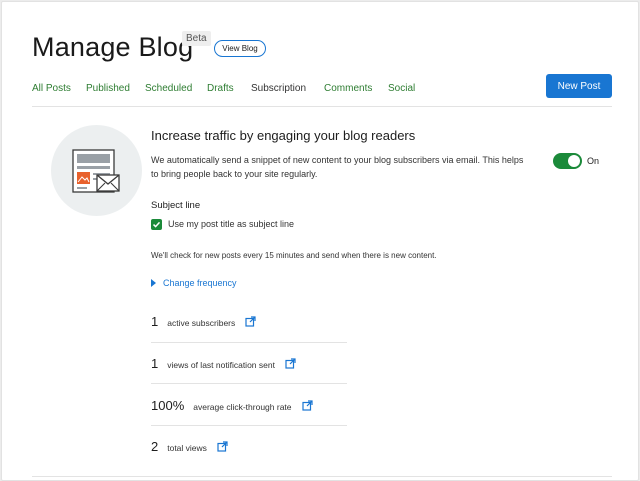  What do you see at coordinates (196, 38) in the screenshot?
I see `beta-badge: Beta` at bounding box center [196, 38].